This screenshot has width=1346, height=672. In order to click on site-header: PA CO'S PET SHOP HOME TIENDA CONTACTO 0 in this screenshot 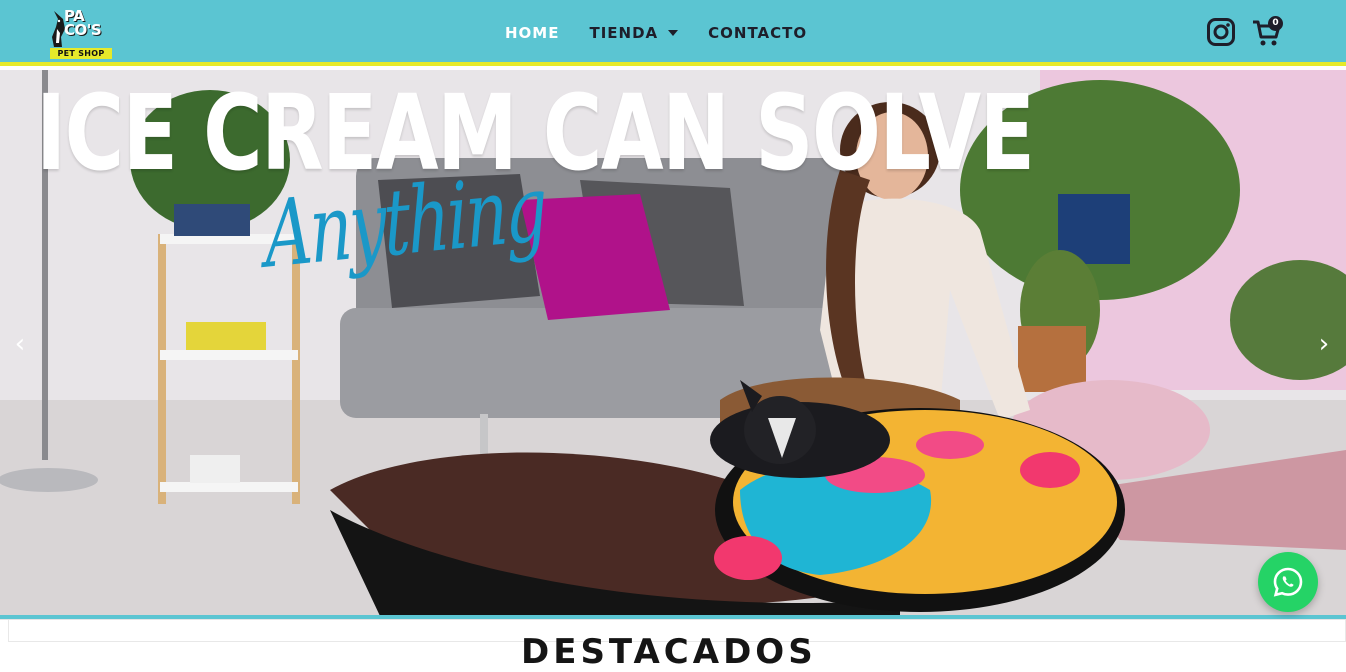, I will do `click(673, 33)`.